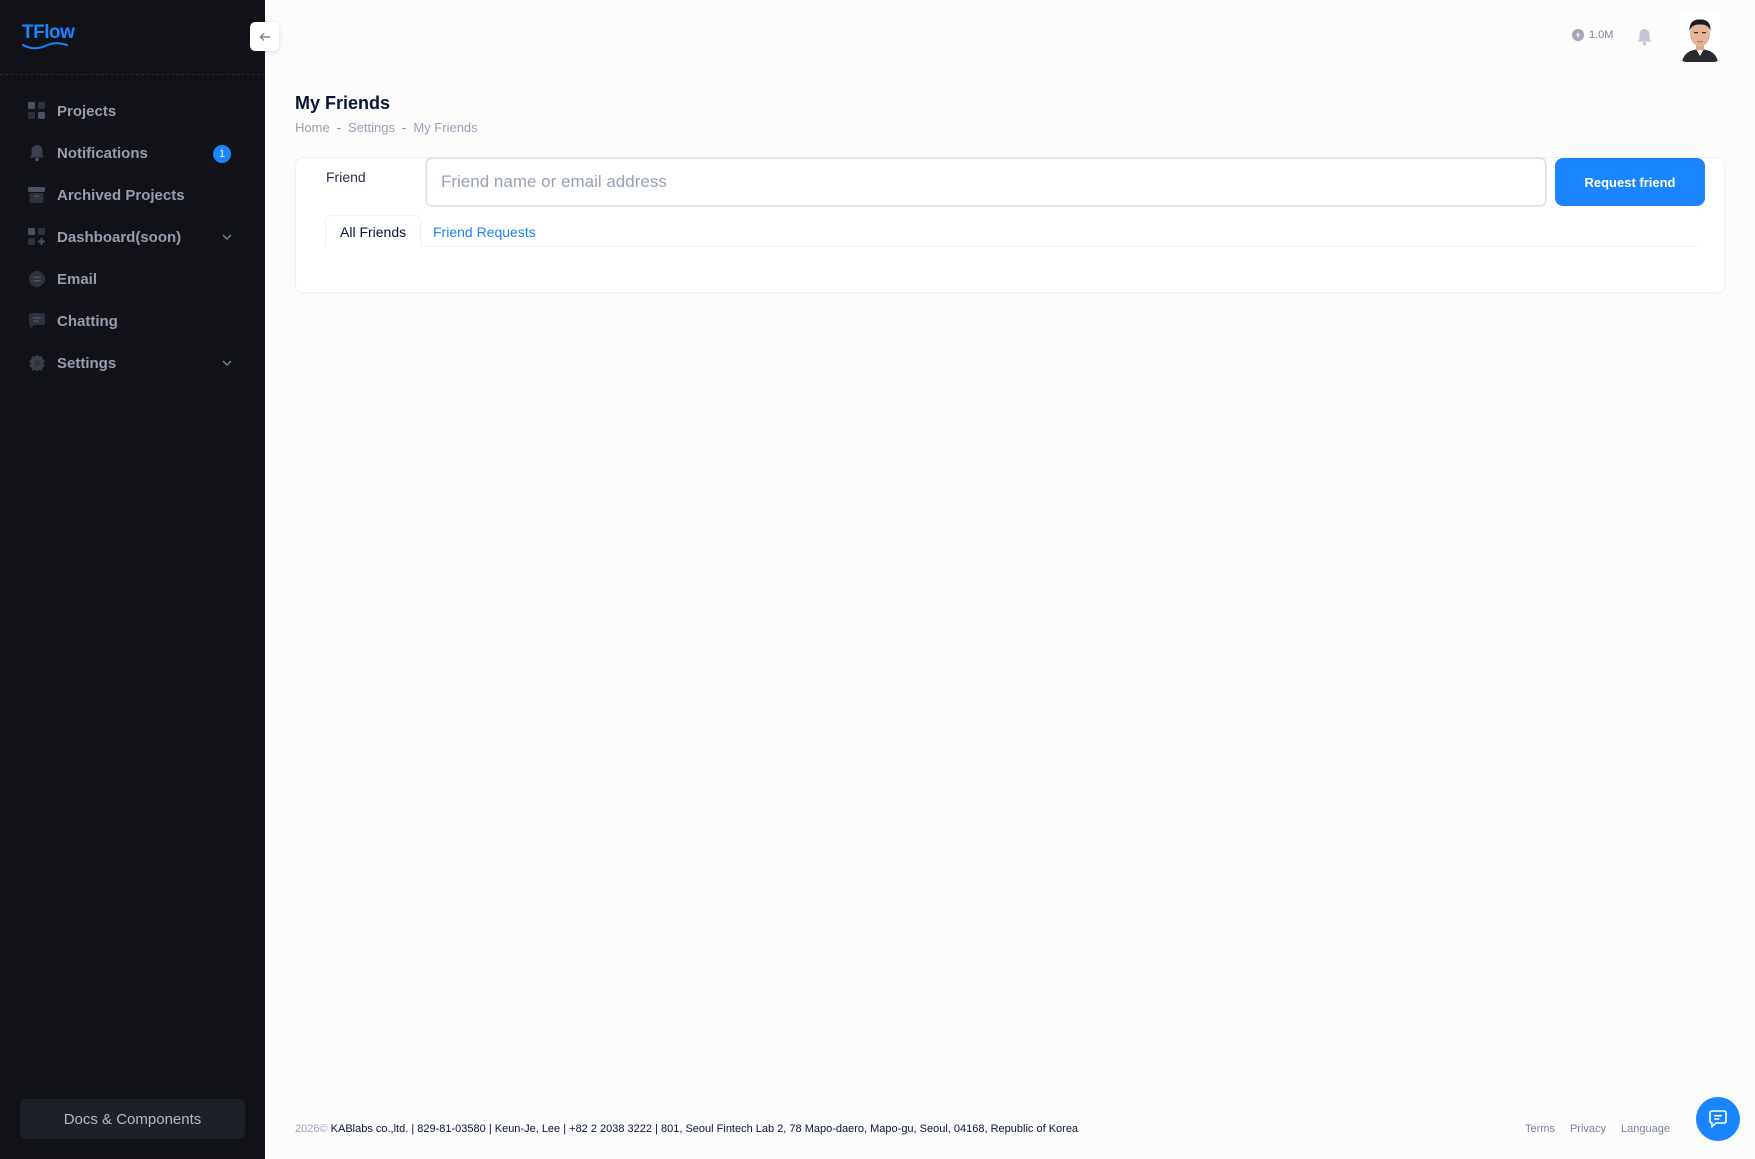  What do you see at coordinates (312, 127) in the screenshot?
I see `breadcrumb-home: Home` at bounding box center [312, 127].